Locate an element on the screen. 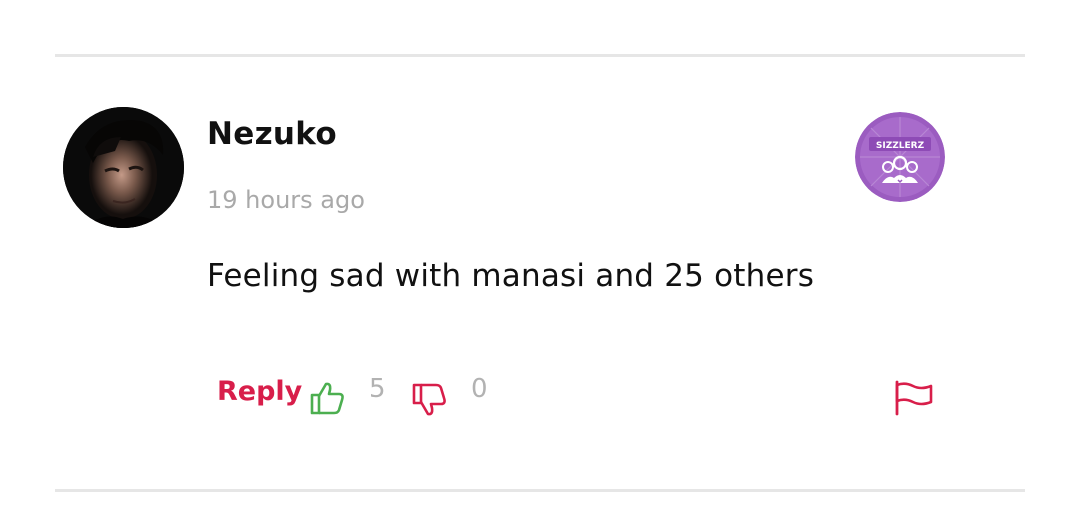 The height and width of the screenshot is (531, 1080). avatar-image is located at coordinates (123, 167).